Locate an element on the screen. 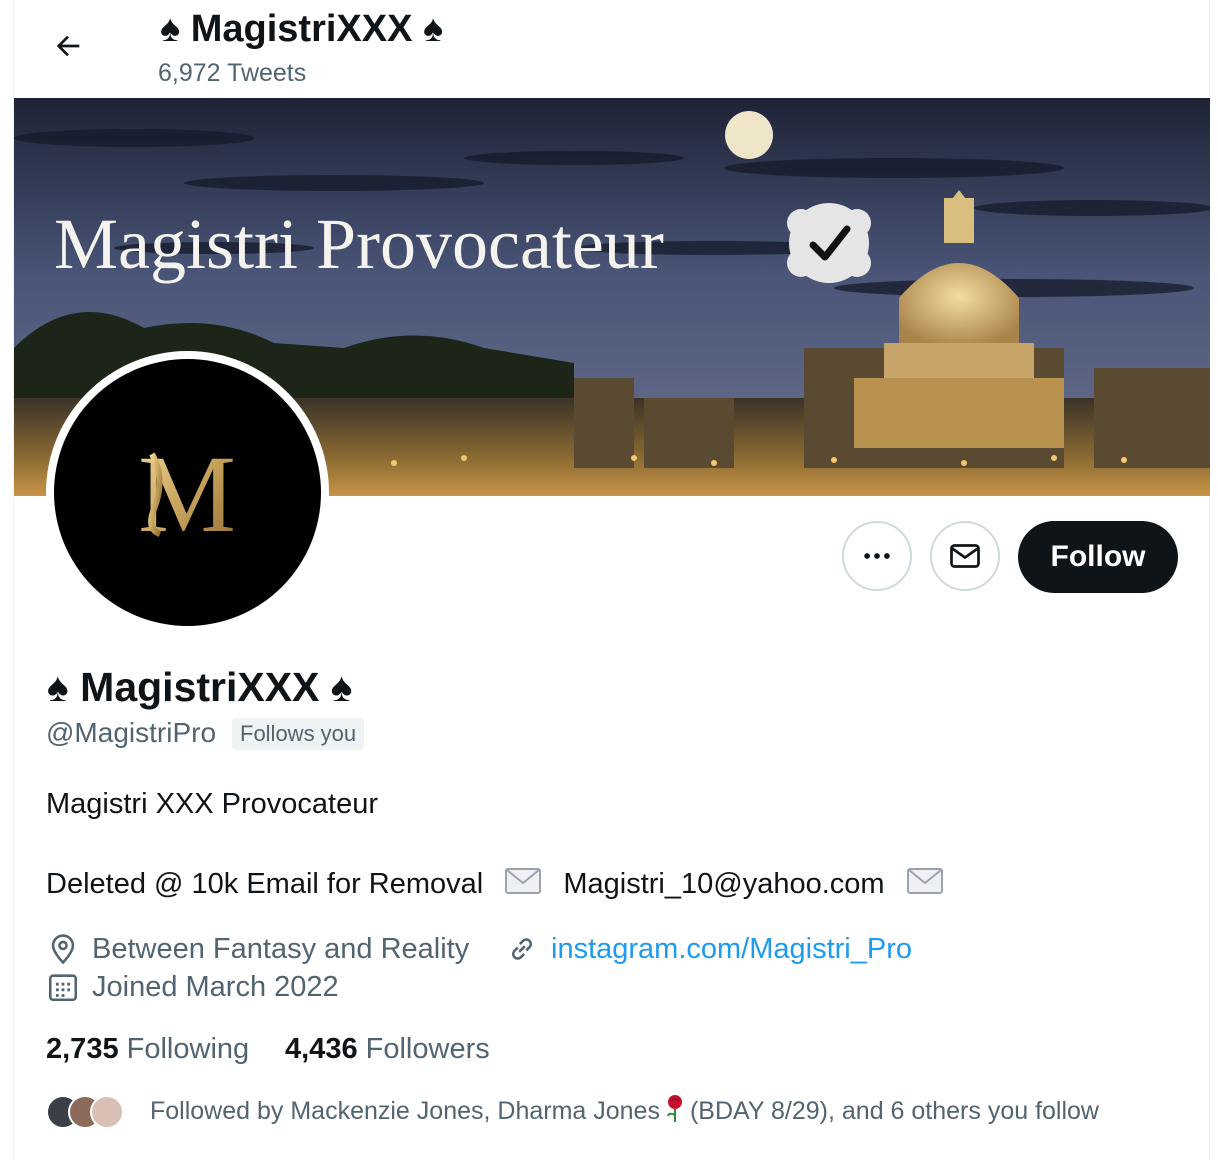 Image resolution: width=1218 pixels, height=1160 pixels. following-count: 2,735 is located at coordinates (82, 1049).